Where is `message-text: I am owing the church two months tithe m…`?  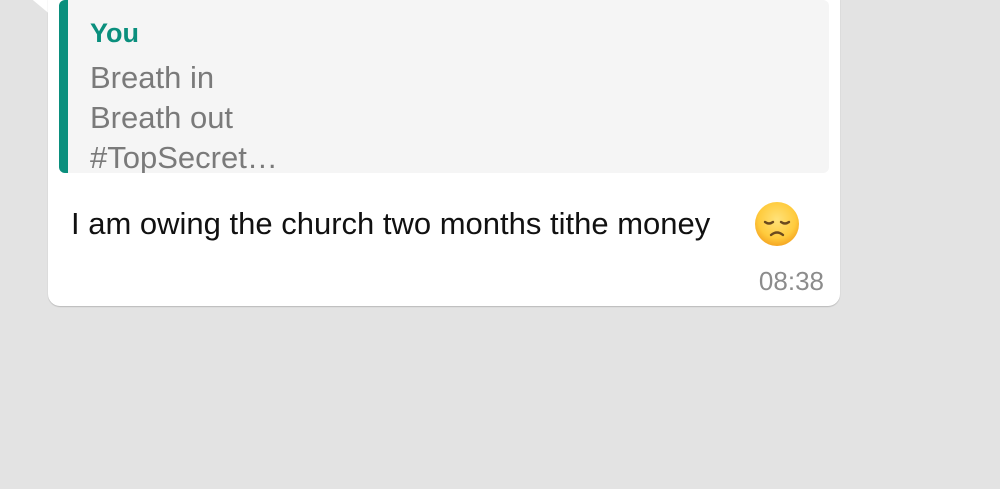
message-text: I am owing the church two months tithe m… is located at coordinates (391, 223).